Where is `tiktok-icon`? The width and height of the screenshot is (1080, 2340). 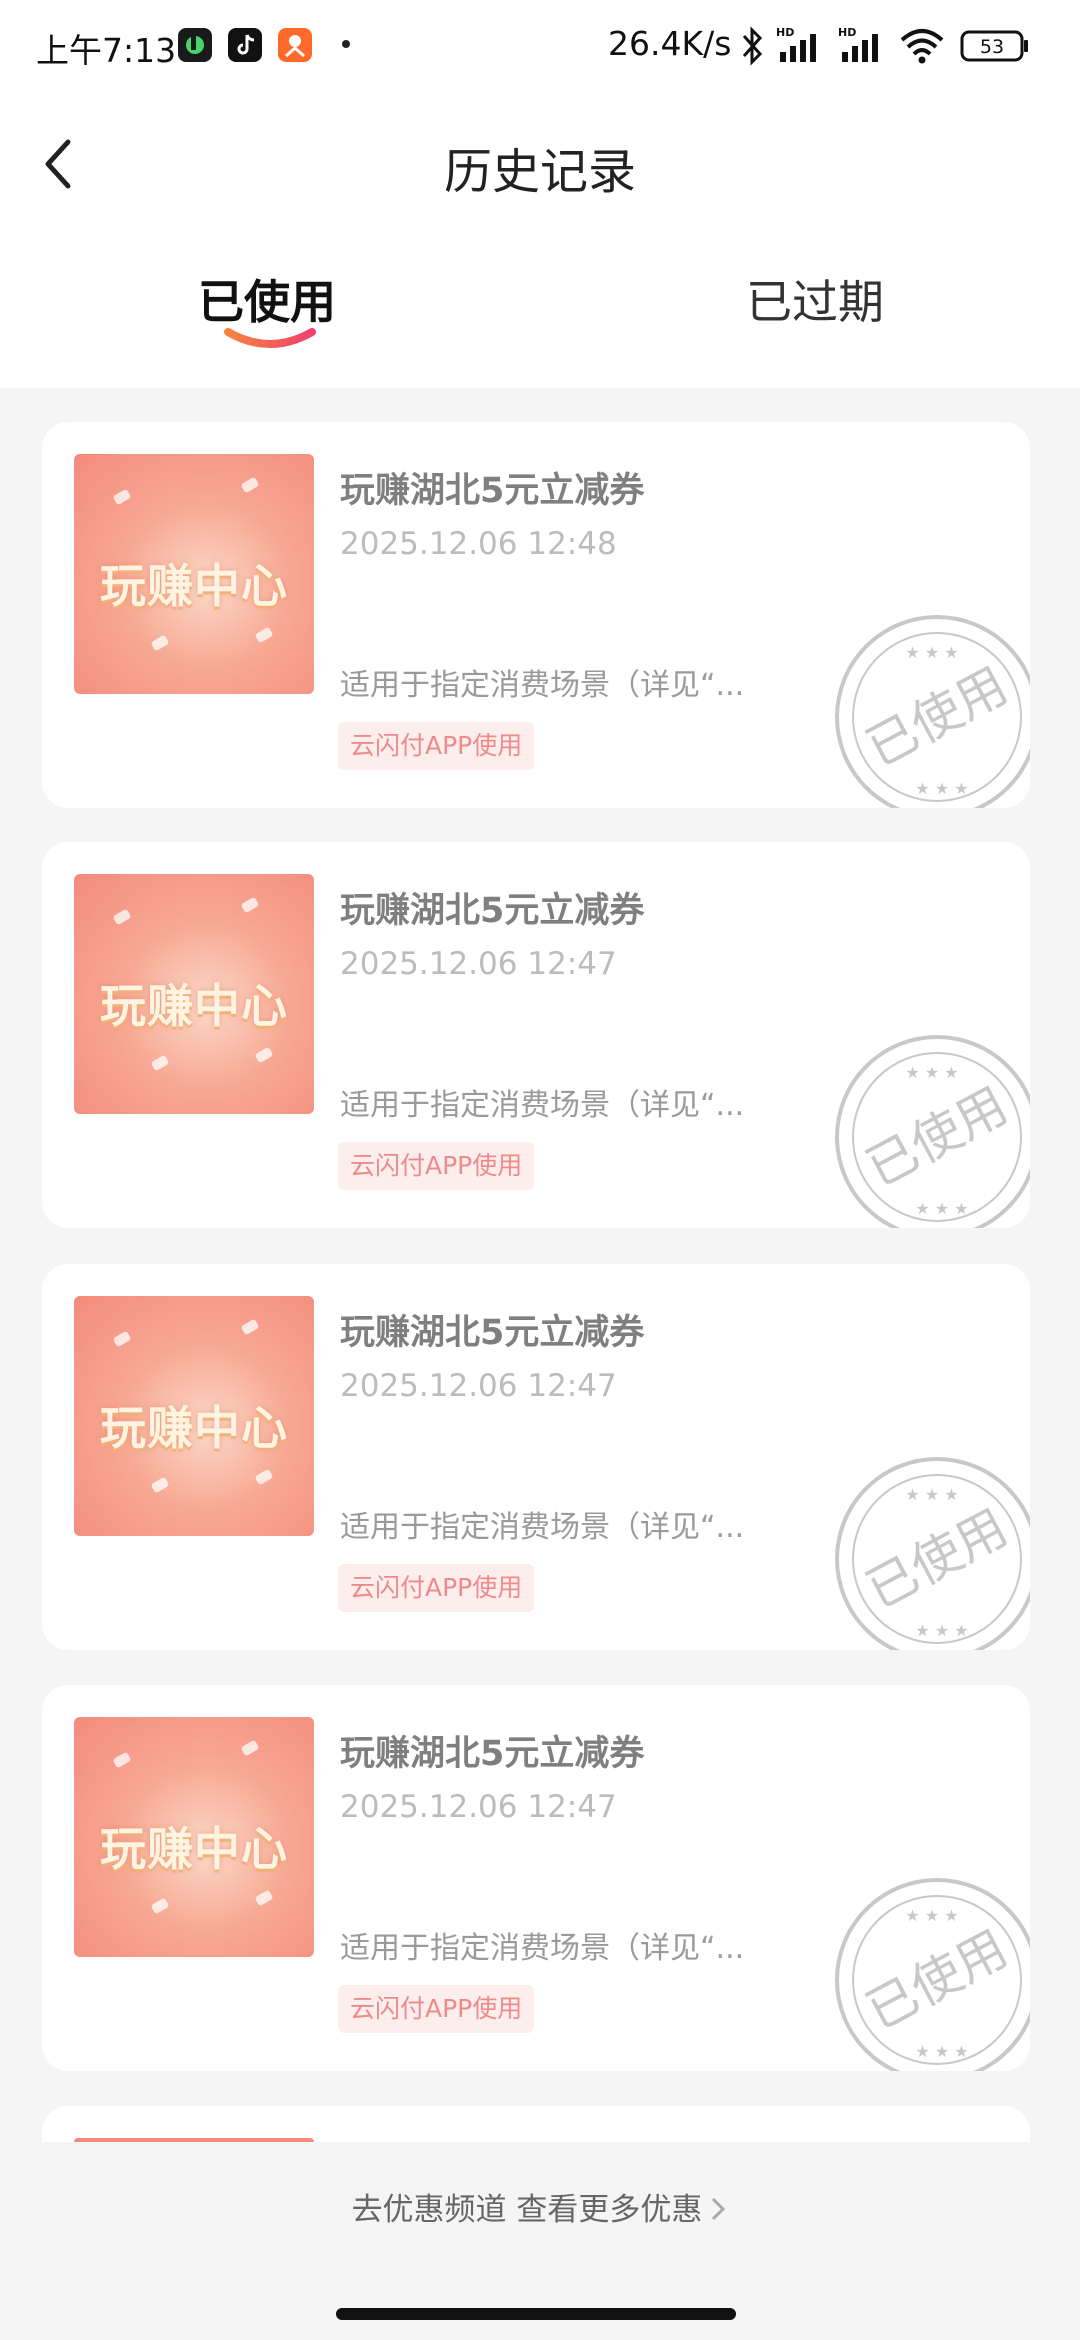
tiktok-icon is located at coordinates (245, 45).